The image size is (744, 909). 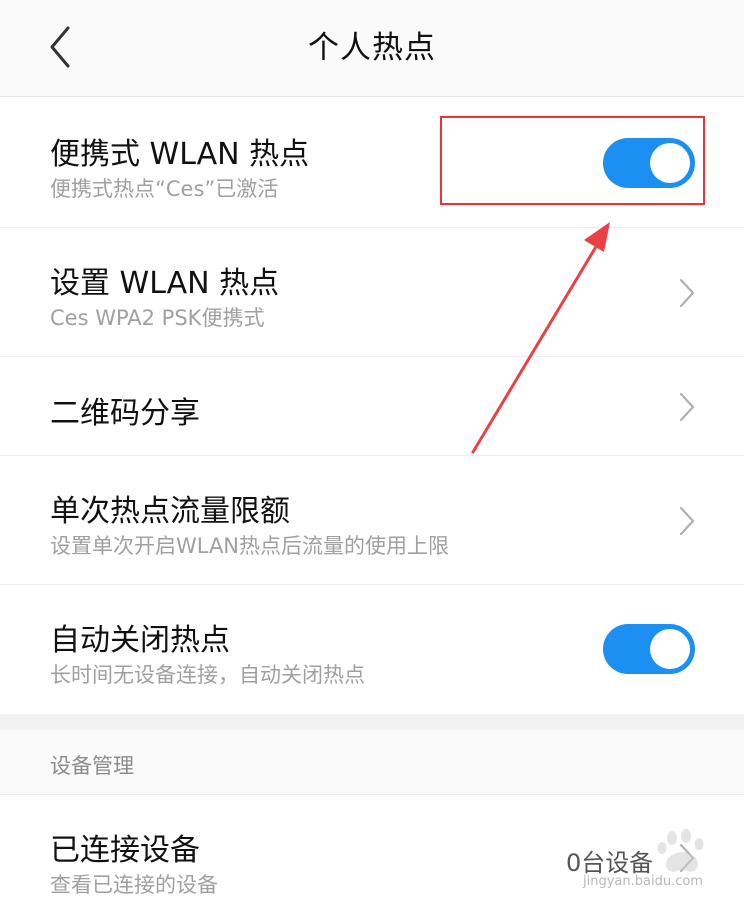 I want to click on portable-hotspot-subtitle: 便携式热点“Ces”已激活, so click(x=164, y=189).